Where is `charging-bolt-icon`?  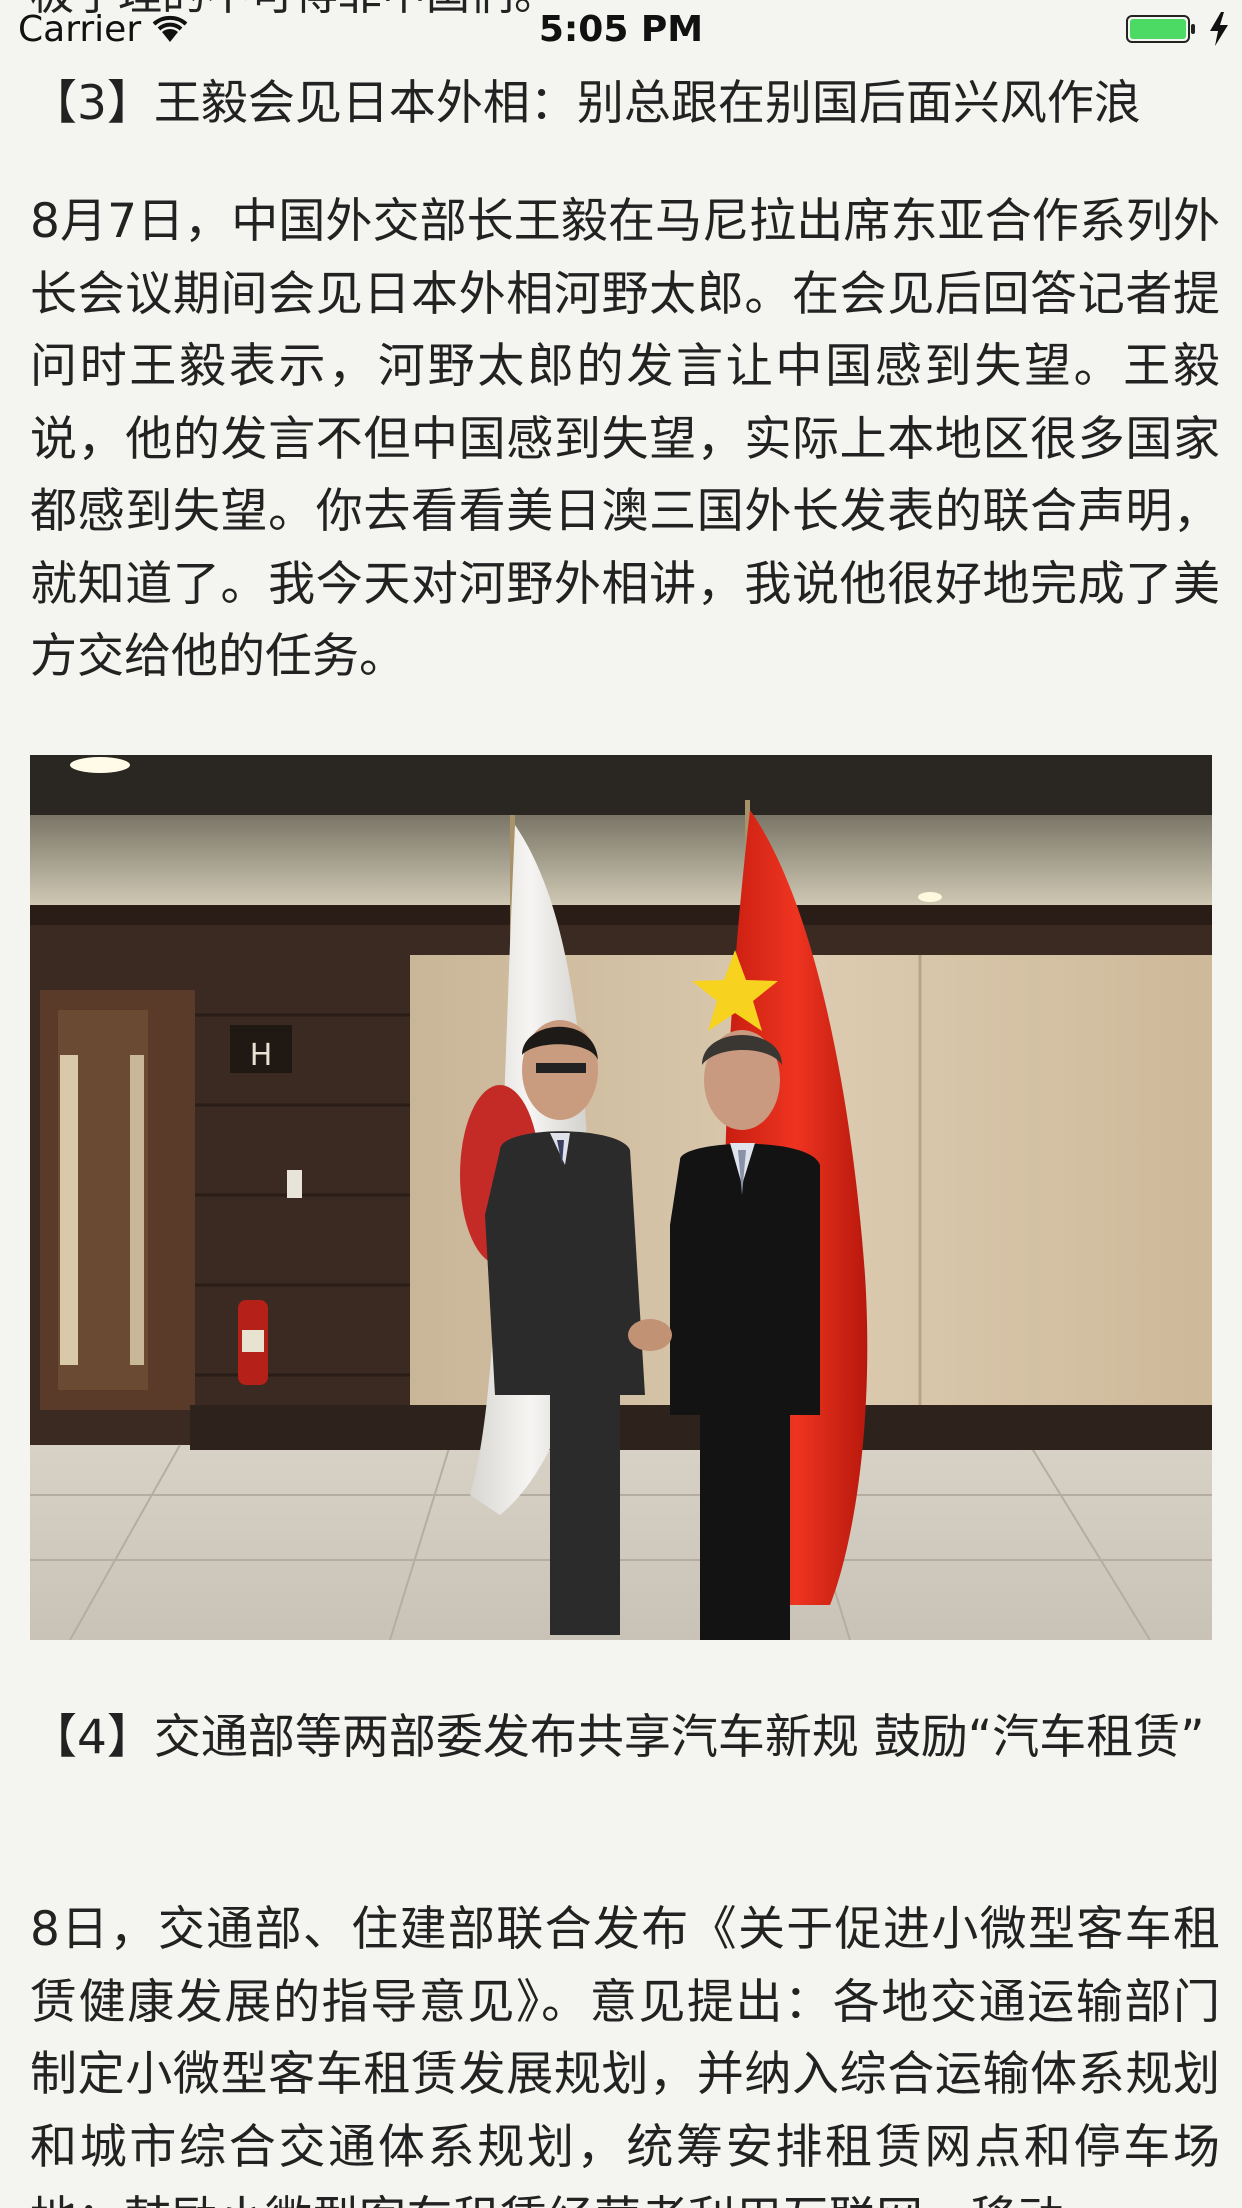 charging-bolt-icon is located at coordinates (1219, 29).